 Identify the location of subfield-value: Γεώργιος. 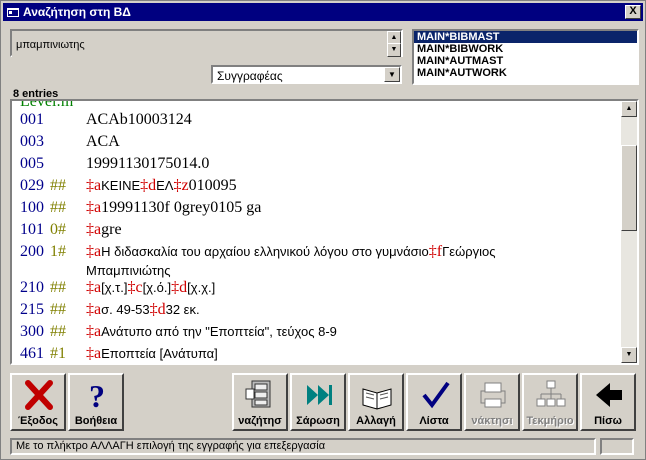
(469, 251).